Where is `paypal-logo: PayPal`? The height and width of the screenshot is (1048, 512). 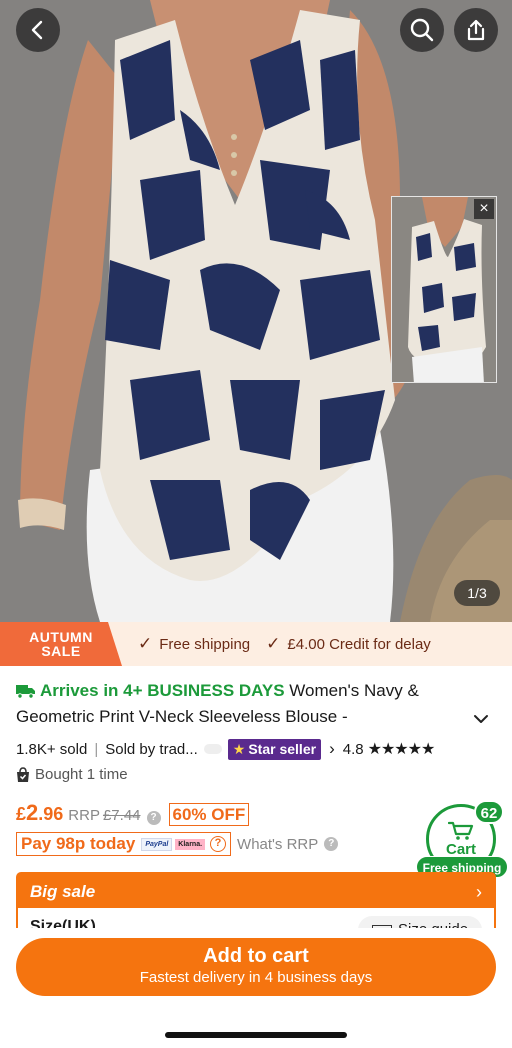
paypal-logo: PayPal is located at coordinates (157, 844).